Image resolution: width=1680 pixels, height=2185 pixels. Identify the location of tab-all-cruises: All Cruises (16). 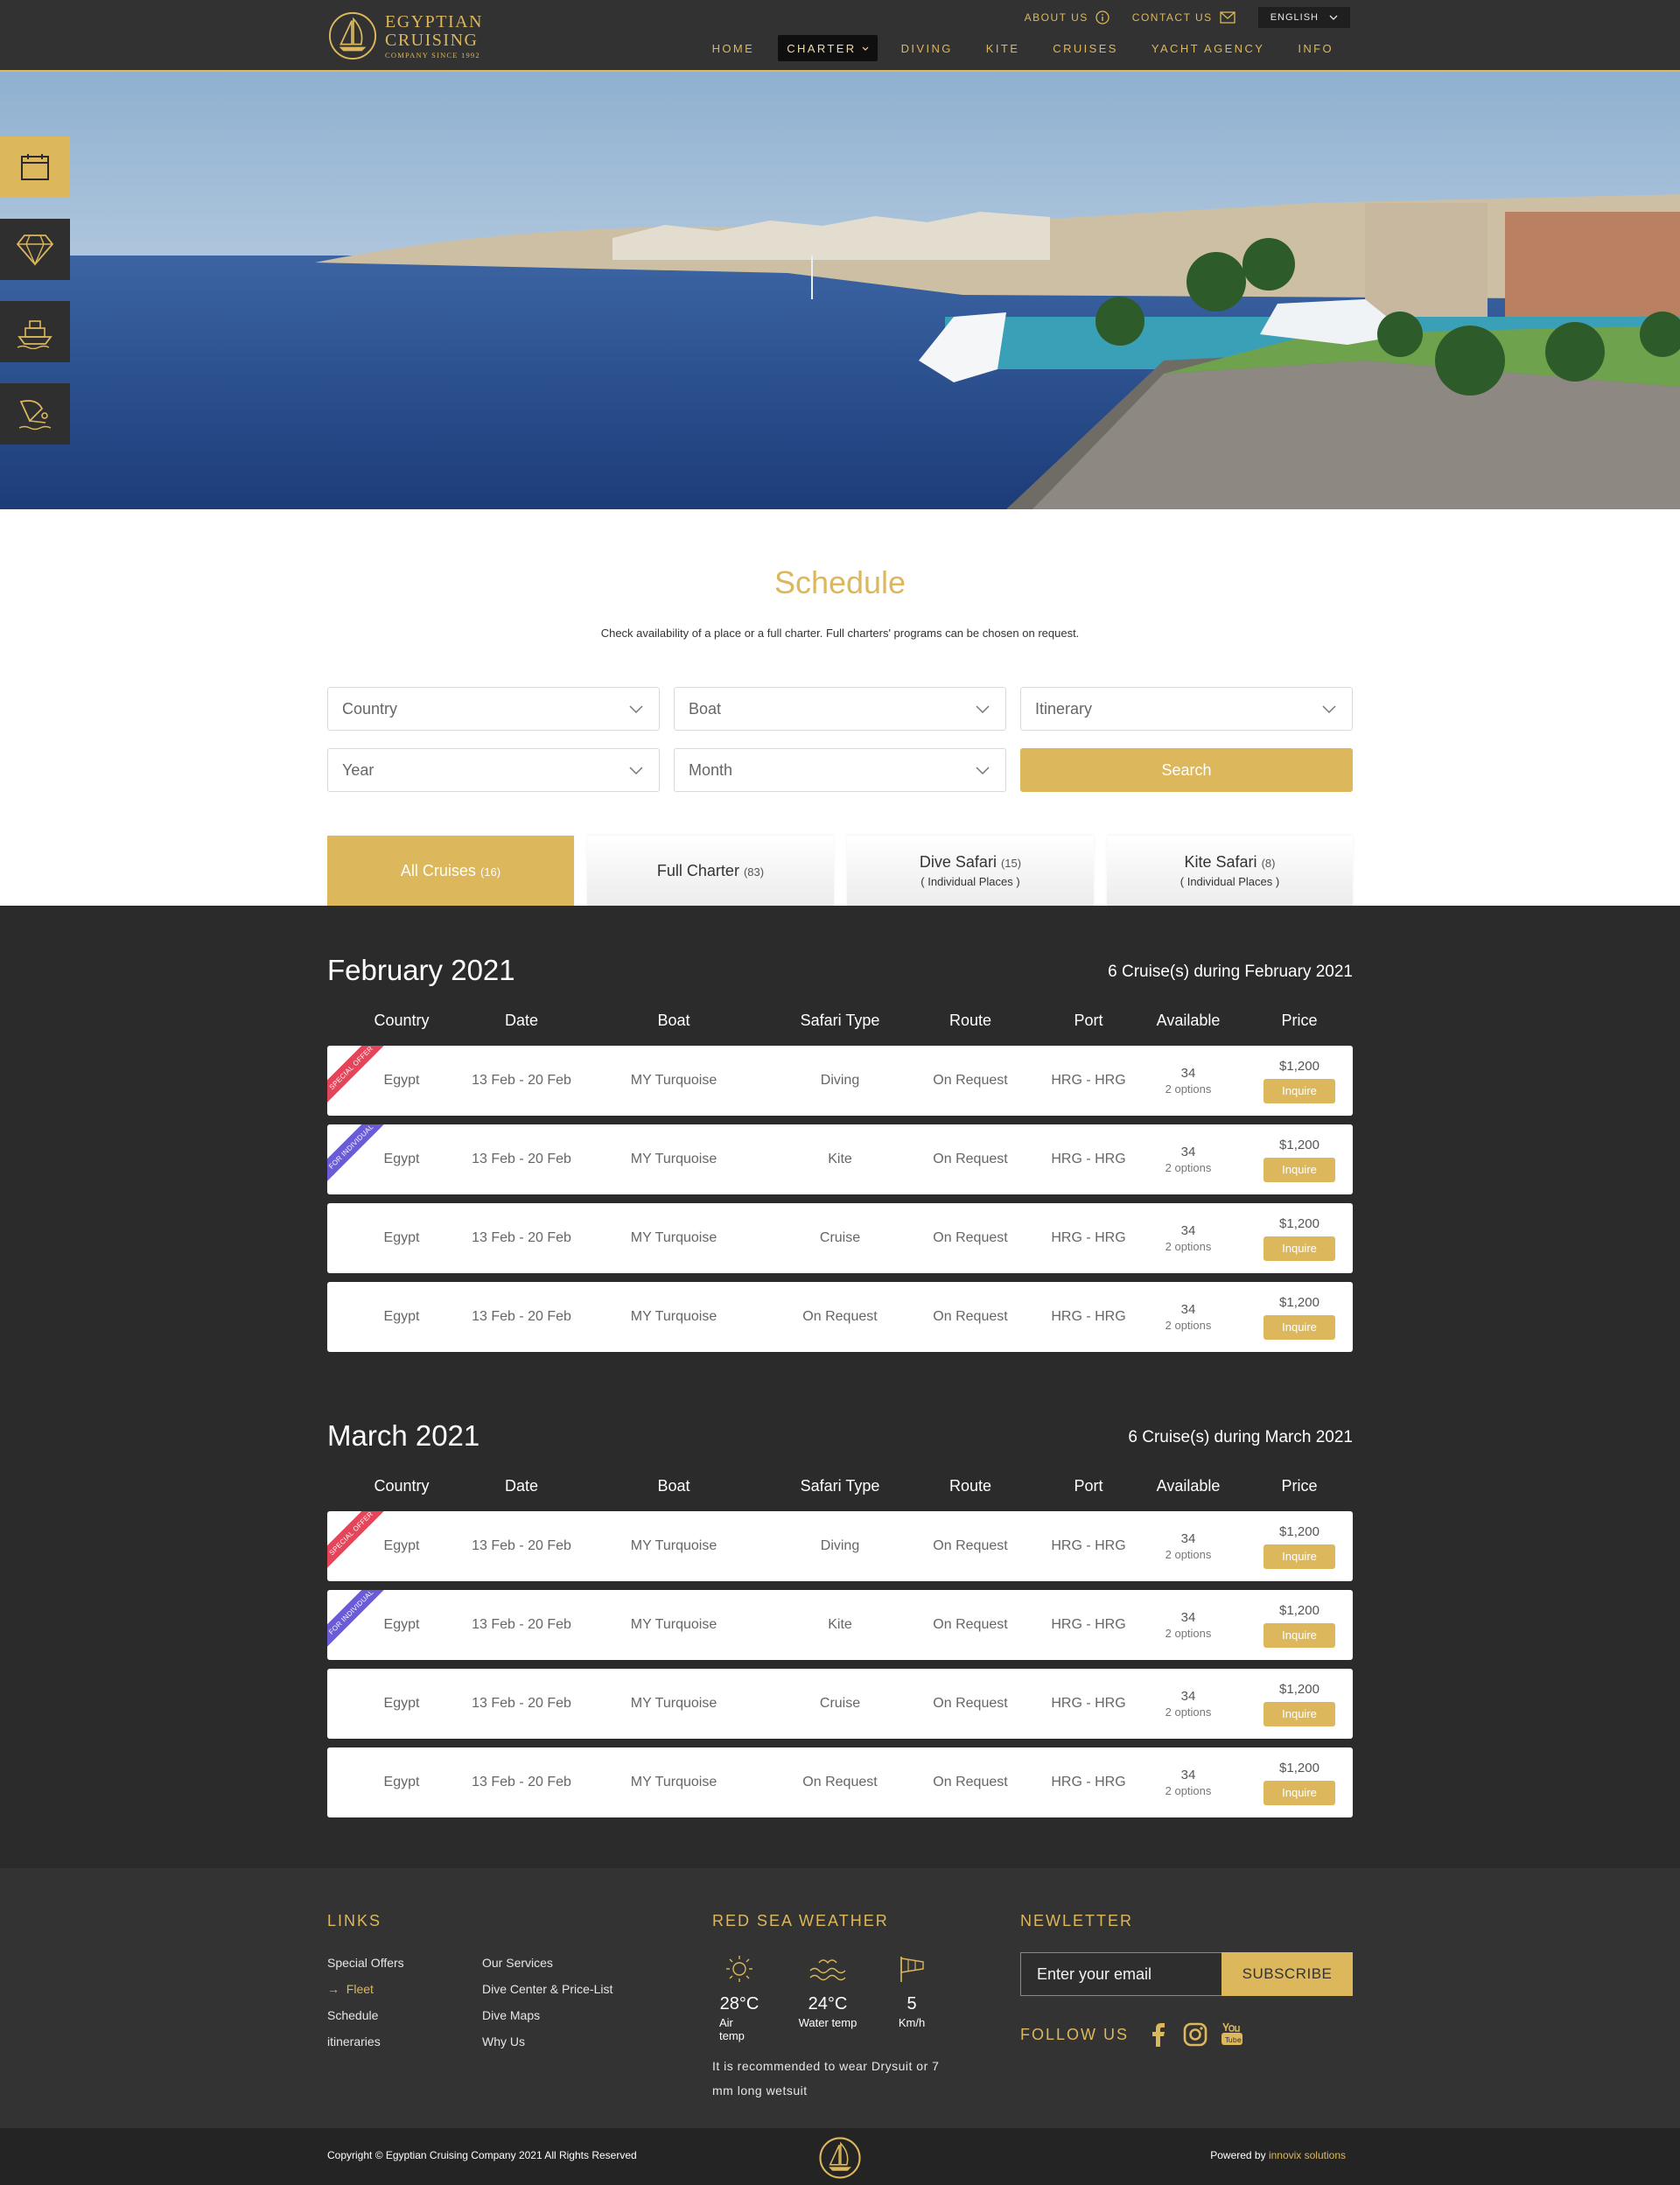
(450, 871).